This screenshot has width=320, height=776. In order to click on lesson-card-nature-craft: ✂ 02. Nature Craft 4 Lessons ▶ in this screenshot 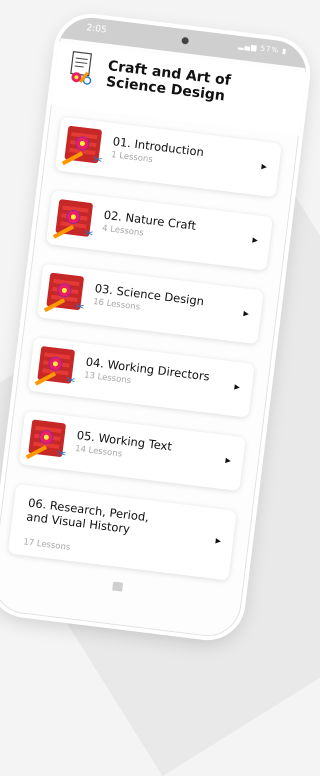, I will do `click(159, 230)`.